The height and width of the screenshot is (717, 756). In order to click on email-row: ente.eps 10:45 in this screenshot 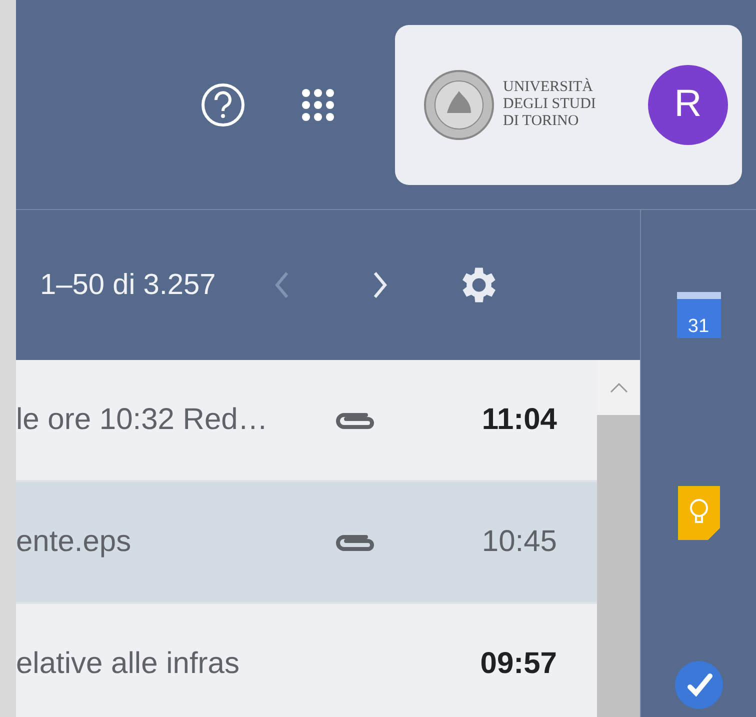, I will do `click(306, 543)`.